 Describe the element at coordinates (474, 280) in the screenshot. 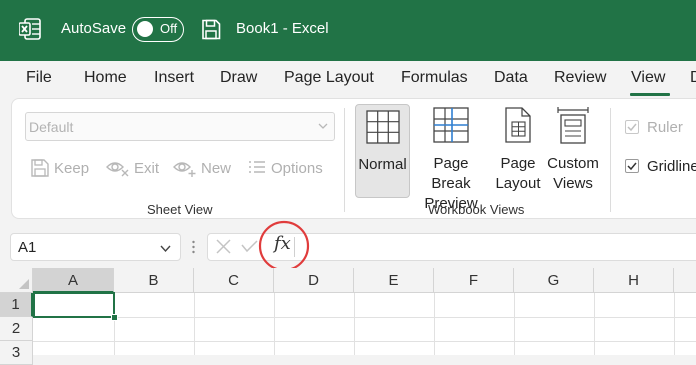

I see `column-header-f: F` at that location.